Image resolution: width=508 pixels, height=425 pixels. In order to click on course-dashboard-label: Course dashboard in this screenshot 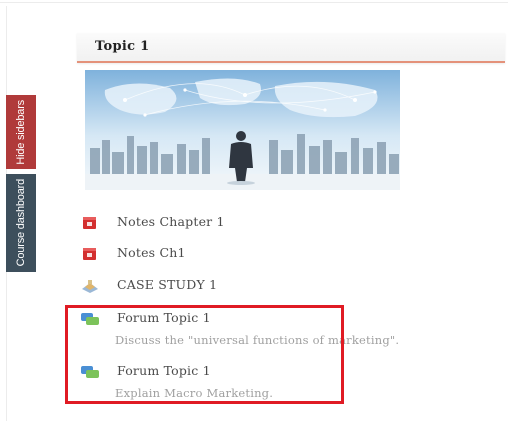, I will do `click(21, 223)`.